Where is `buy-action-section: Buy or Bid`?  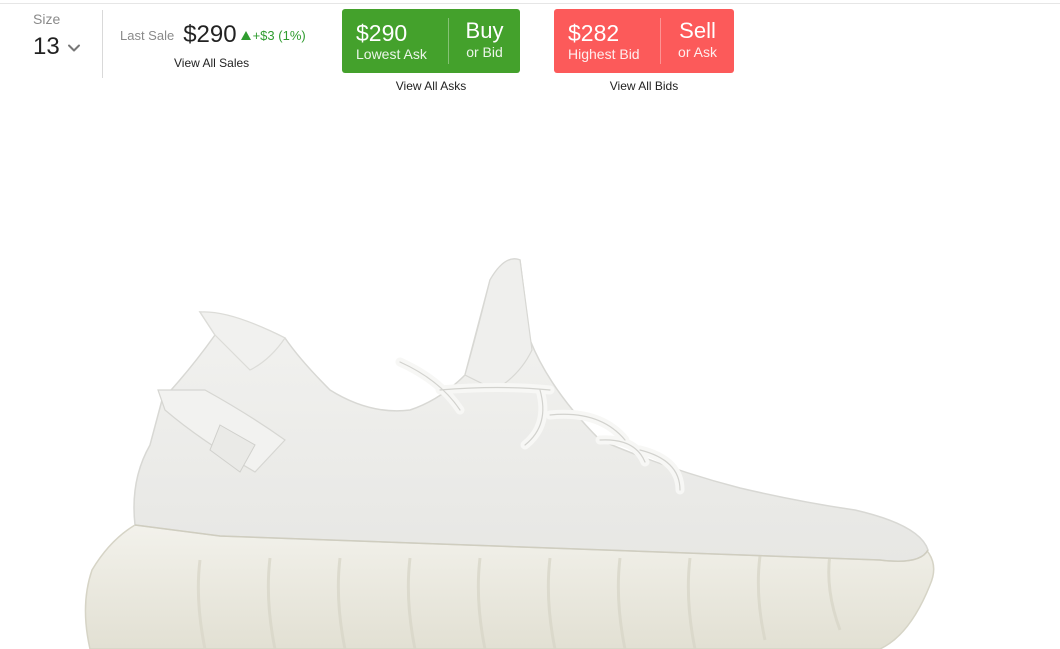 buy-action-section: Buy or Bid is located at coordinates (484, 41).